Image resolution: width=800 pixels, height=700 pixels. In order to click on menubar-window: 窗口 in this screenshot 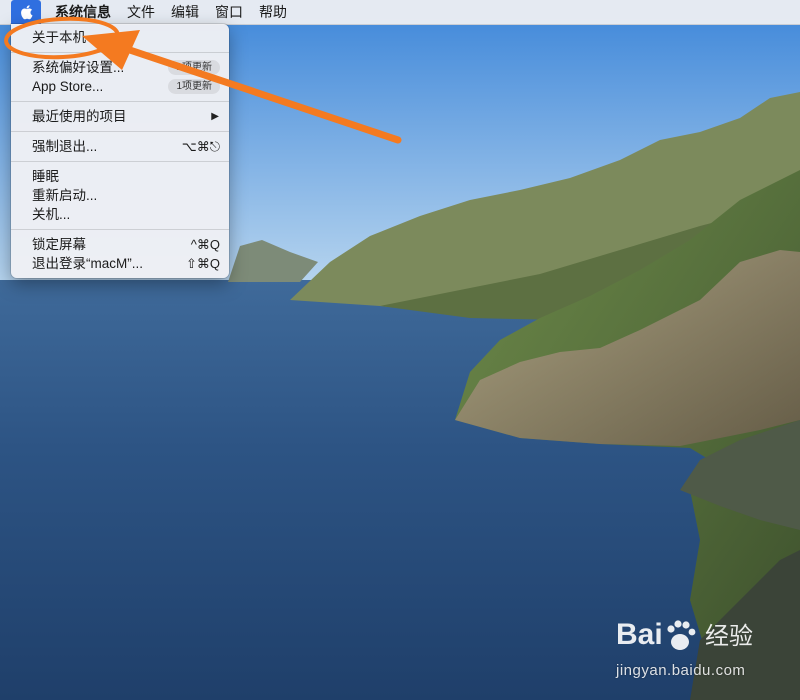, I will do `click(229, 12)`.